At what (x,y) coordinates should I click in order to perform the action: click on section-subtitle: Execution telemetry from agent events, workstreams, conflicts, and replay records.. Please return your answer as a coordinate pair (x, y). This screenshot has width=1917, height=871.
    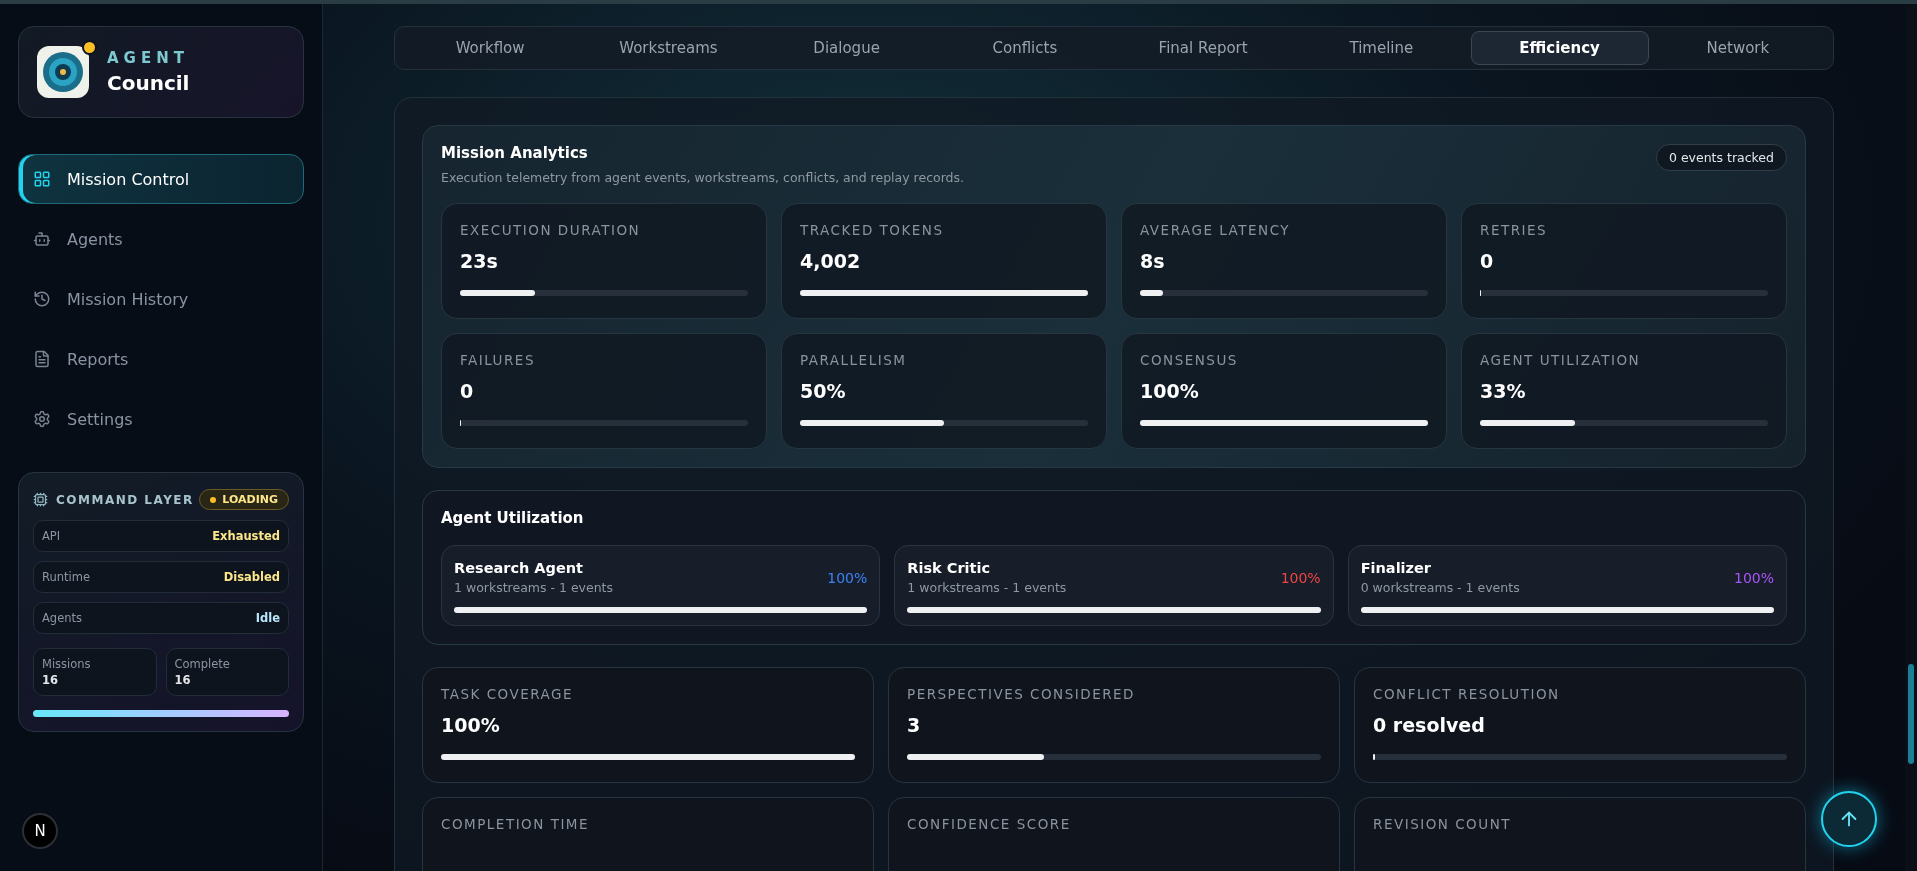
    Looking at the image, I should click on (702, 177).